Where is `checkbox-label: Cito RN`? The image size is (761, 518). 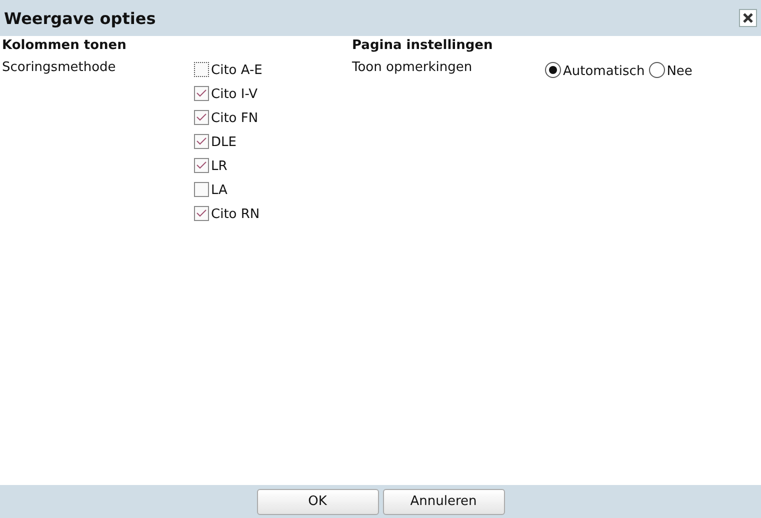 checkbox-label: Cito RN is located at coordinates (235, 215).